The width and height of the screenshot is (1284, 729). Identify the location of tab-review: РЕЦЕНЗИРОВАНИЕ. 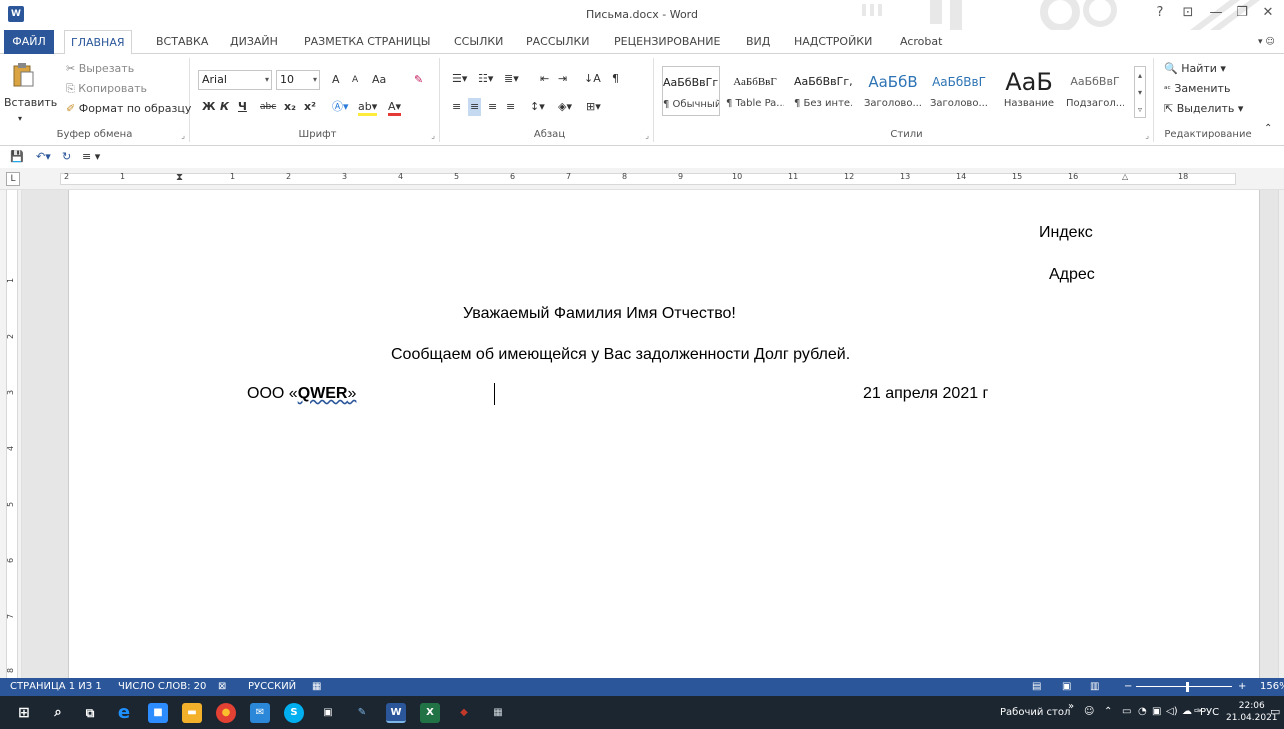
(667, 42).